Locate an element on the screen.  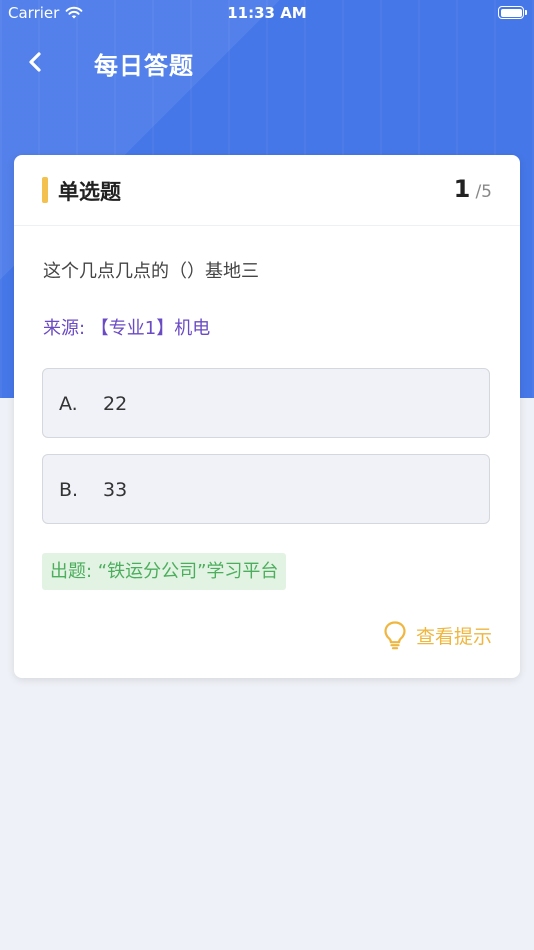
question-source: 来源: 【专业1】机电 is located at coordinates (127, 328).